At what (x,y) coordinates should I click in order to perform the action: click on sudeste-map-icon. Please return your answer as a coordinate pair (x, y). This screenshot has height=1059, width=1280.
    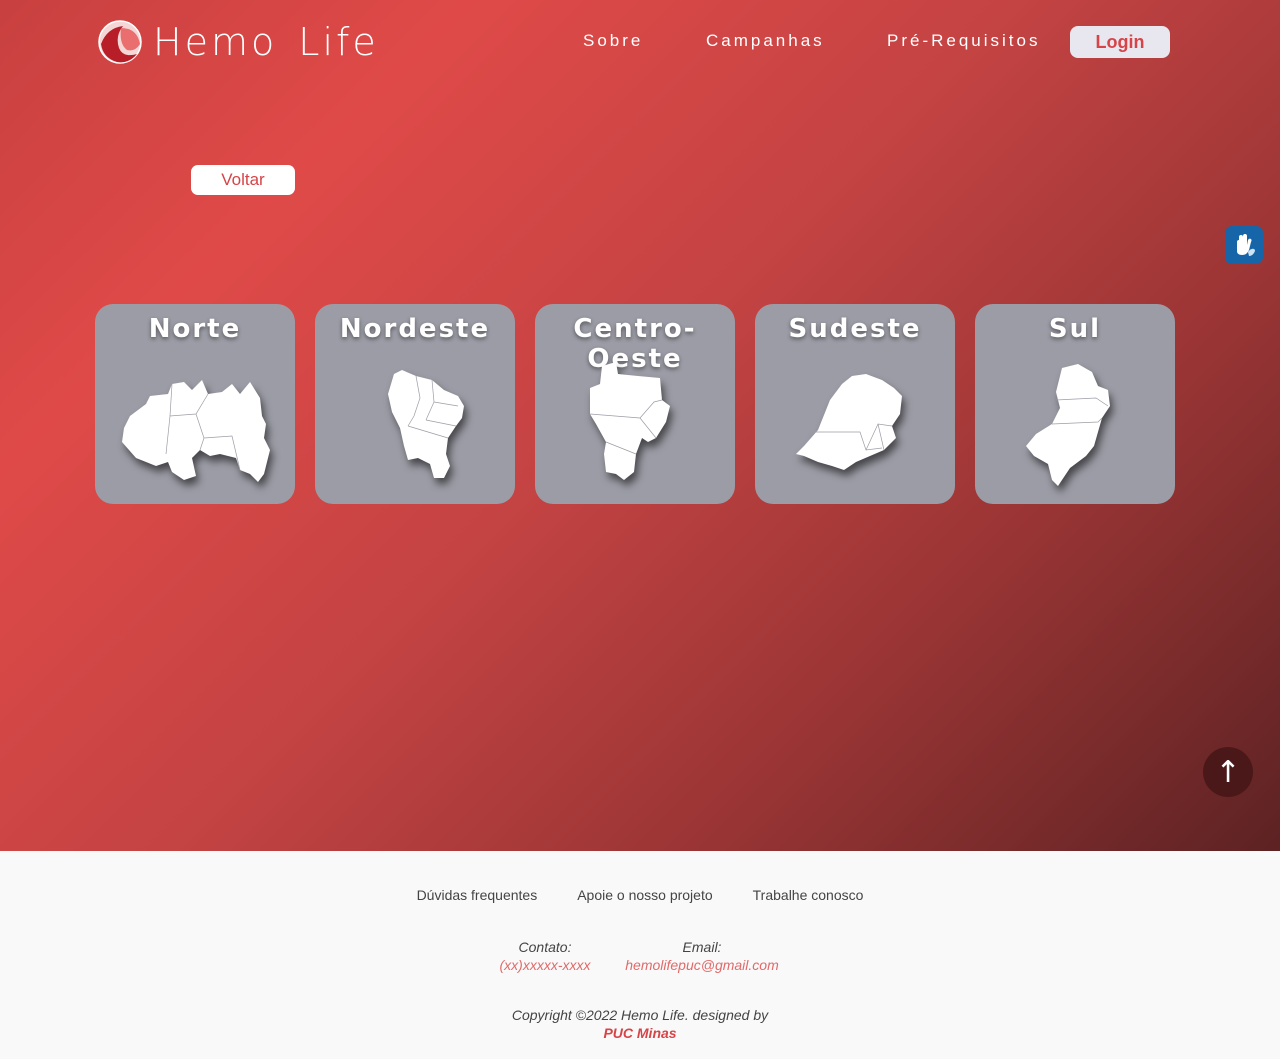
    Looking at the image, I should click on (849, 422).